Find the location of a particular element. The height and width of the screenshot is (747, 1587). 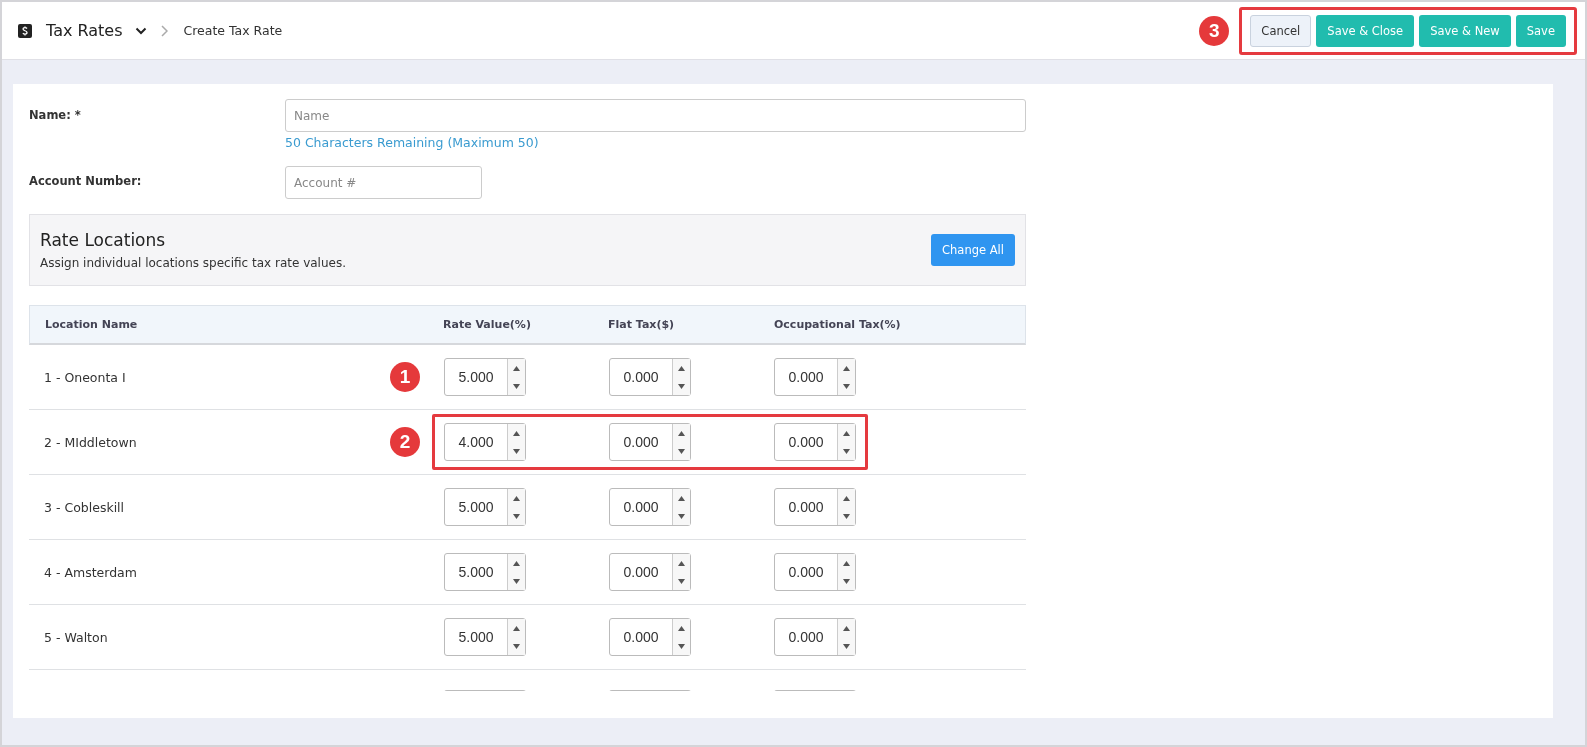

field-label: Name: * is located at coordinates (55, 115).